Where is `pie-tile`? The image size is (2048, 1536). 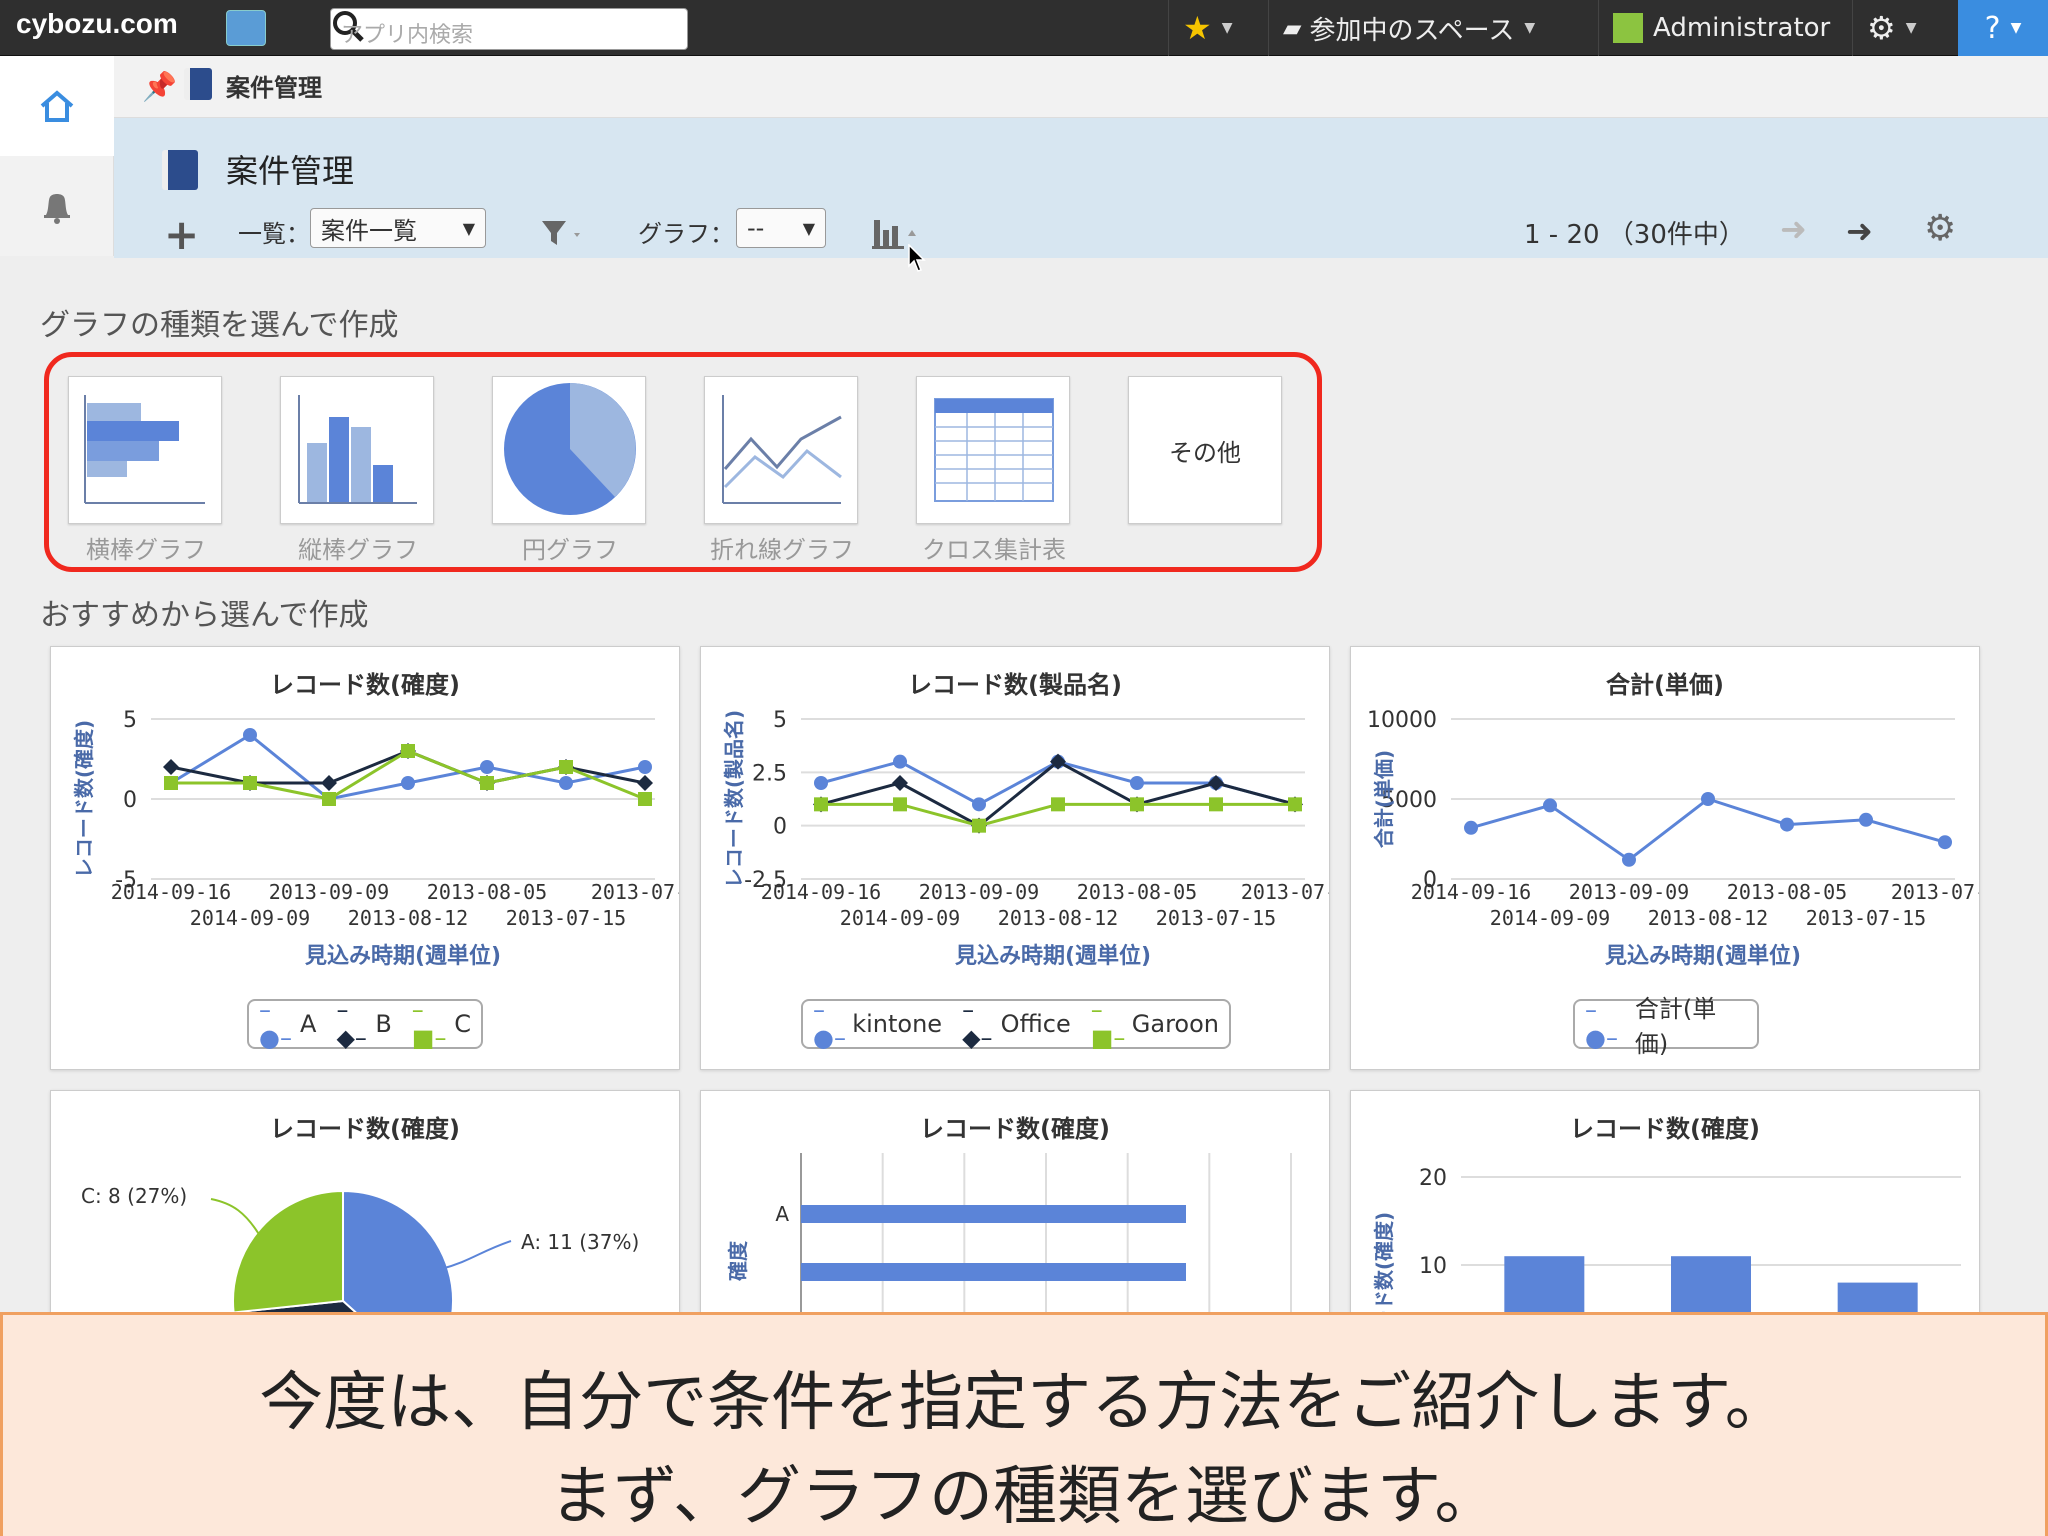
pie-tile is located at coordinates (569, 450).